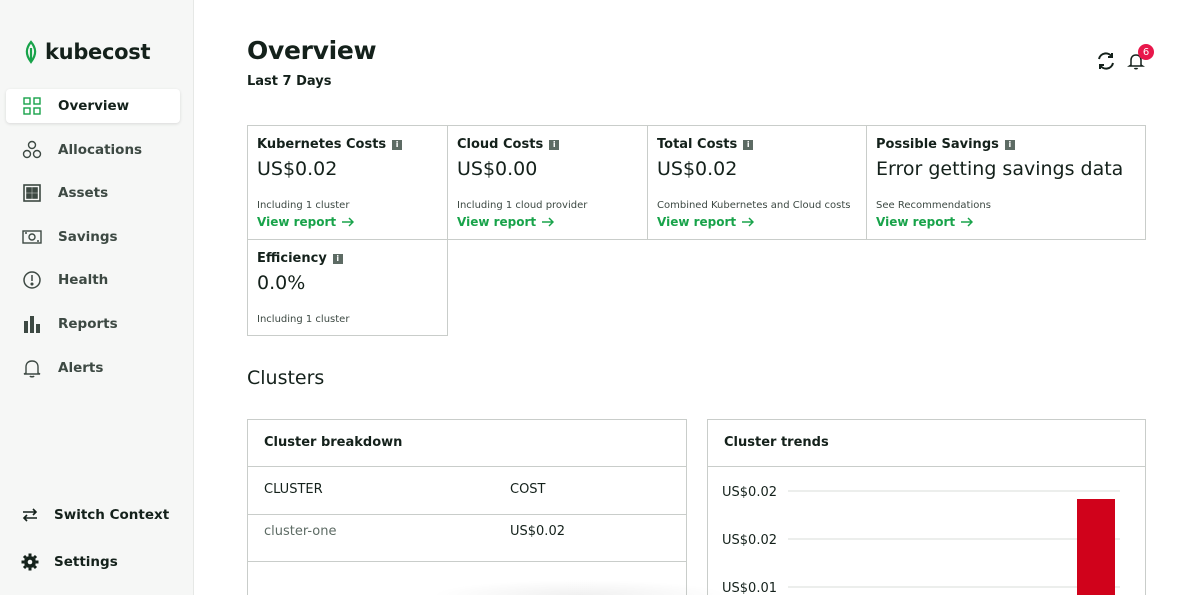  I want to click on card-title-row: Possible Savings i, so click(945, 144).